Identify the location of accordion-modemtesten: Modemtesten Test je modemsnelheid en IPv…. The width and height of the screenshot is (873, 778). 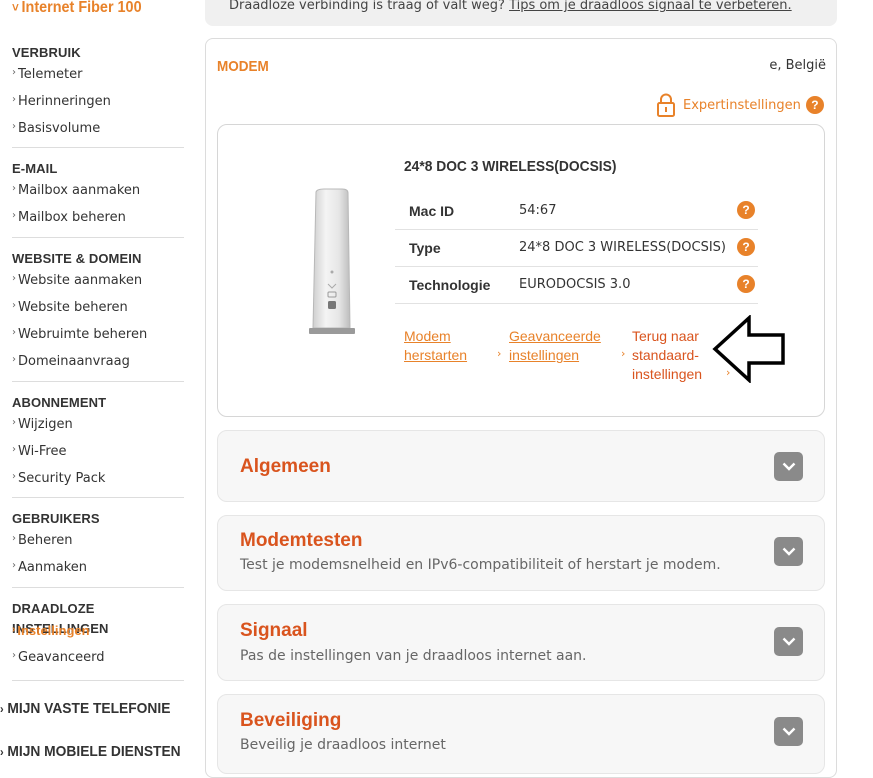
(521, 553).